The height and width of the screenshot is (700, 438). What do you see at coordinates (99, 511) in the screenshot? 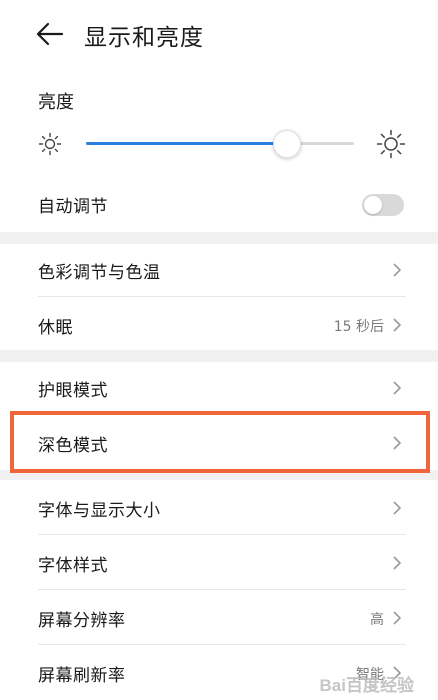
I see `list-item-label: 字体与显示大小` at bounding box center [99, 511].